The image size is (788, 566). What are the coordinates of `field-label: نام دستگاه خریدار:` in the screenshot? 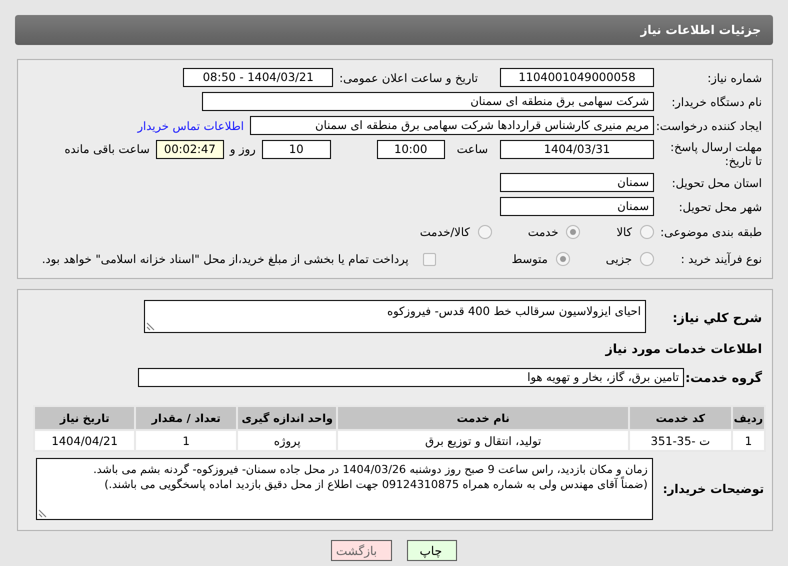 It's located at (716, 101).